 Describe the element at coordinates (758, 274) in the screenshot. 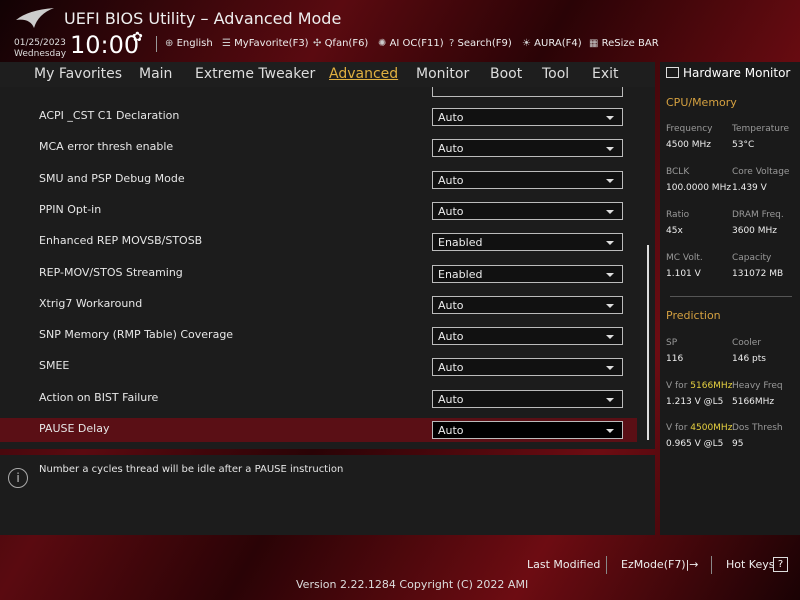

I see `hw-value: 131072 MB` at that location.